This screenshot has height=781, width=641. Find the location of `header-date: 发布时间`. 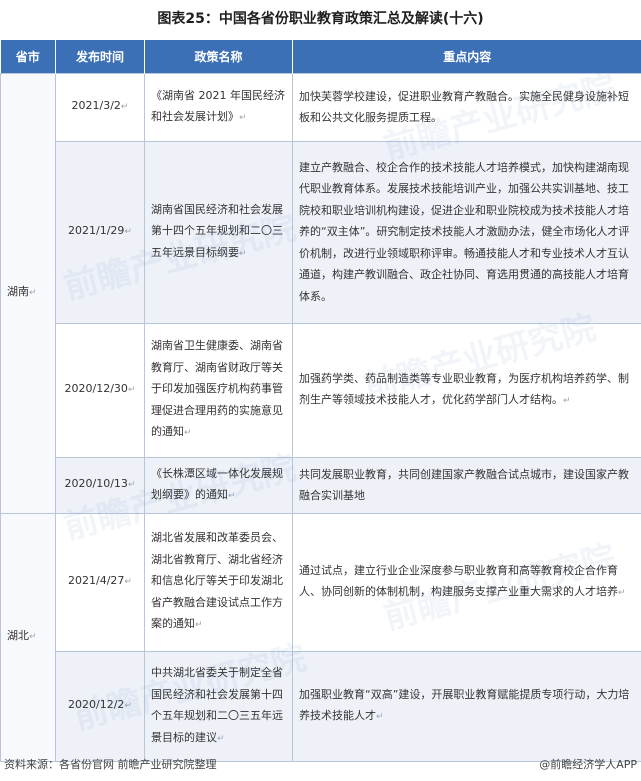

header-date: 发布时间 is located at coordinates (100, 56).